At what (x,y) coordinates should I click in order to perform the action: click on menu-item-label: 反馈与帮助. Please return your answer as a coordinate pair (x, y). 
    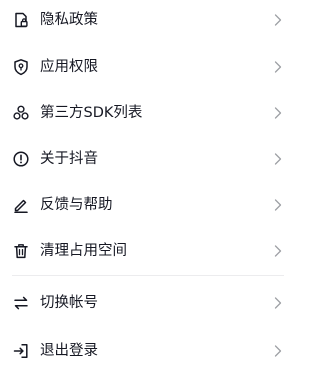
    Looking at the image, I should click on (76, 205).